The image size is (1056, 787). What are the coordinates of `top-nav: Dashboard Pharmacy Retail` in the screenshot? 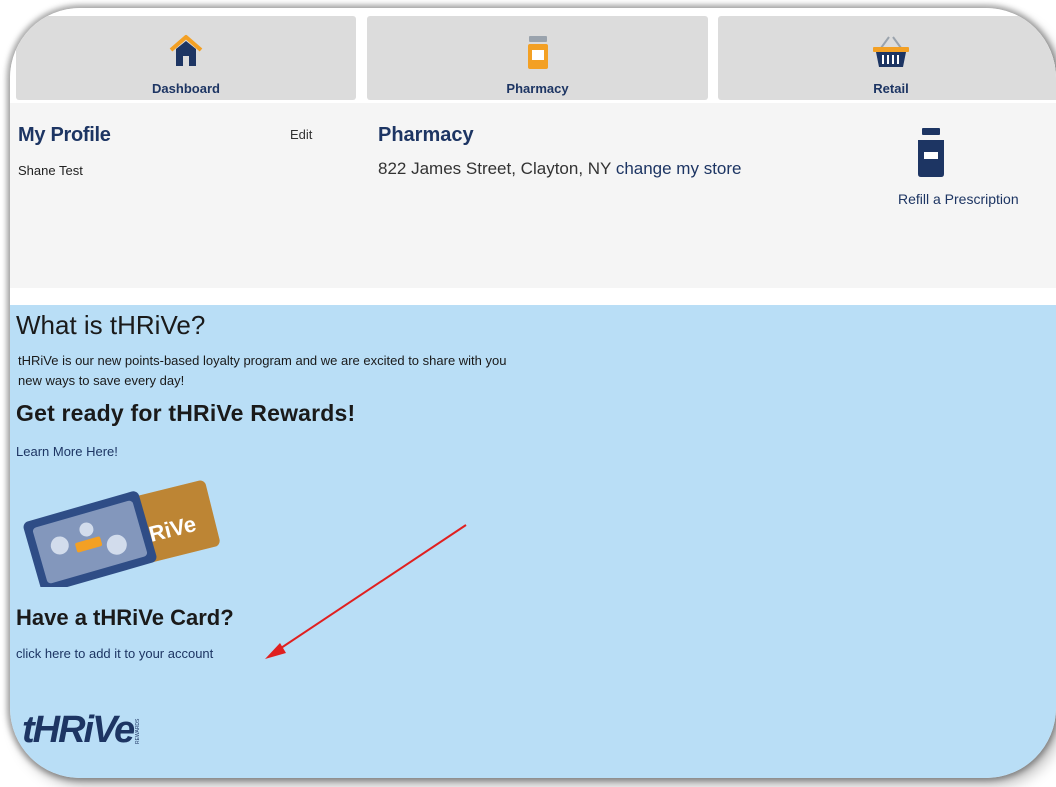 It's located at (533, 55).